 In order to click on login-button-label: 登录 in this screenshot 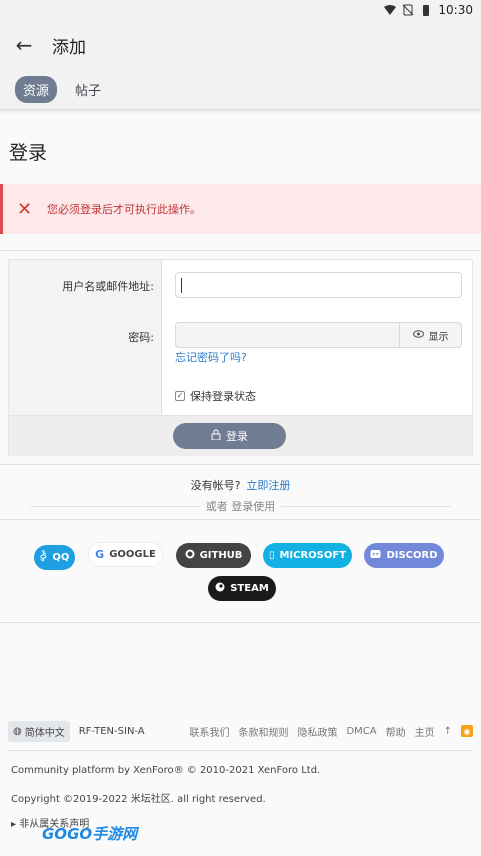, I will do `click(237, 436)`.